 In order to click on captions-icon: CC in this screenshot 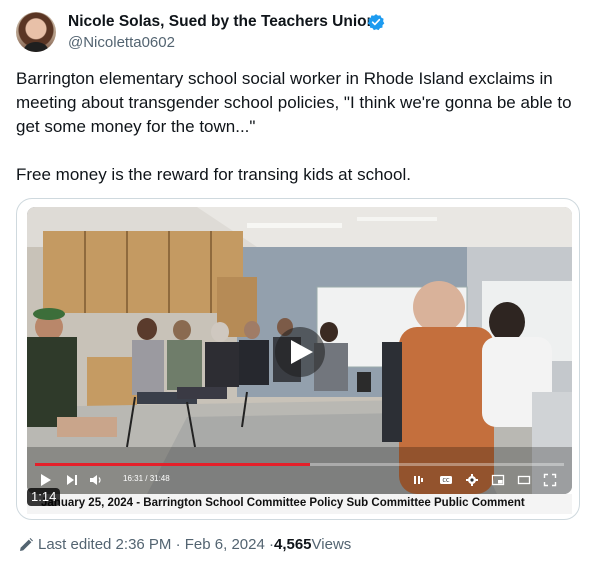, I will do `click(446, 480)`.